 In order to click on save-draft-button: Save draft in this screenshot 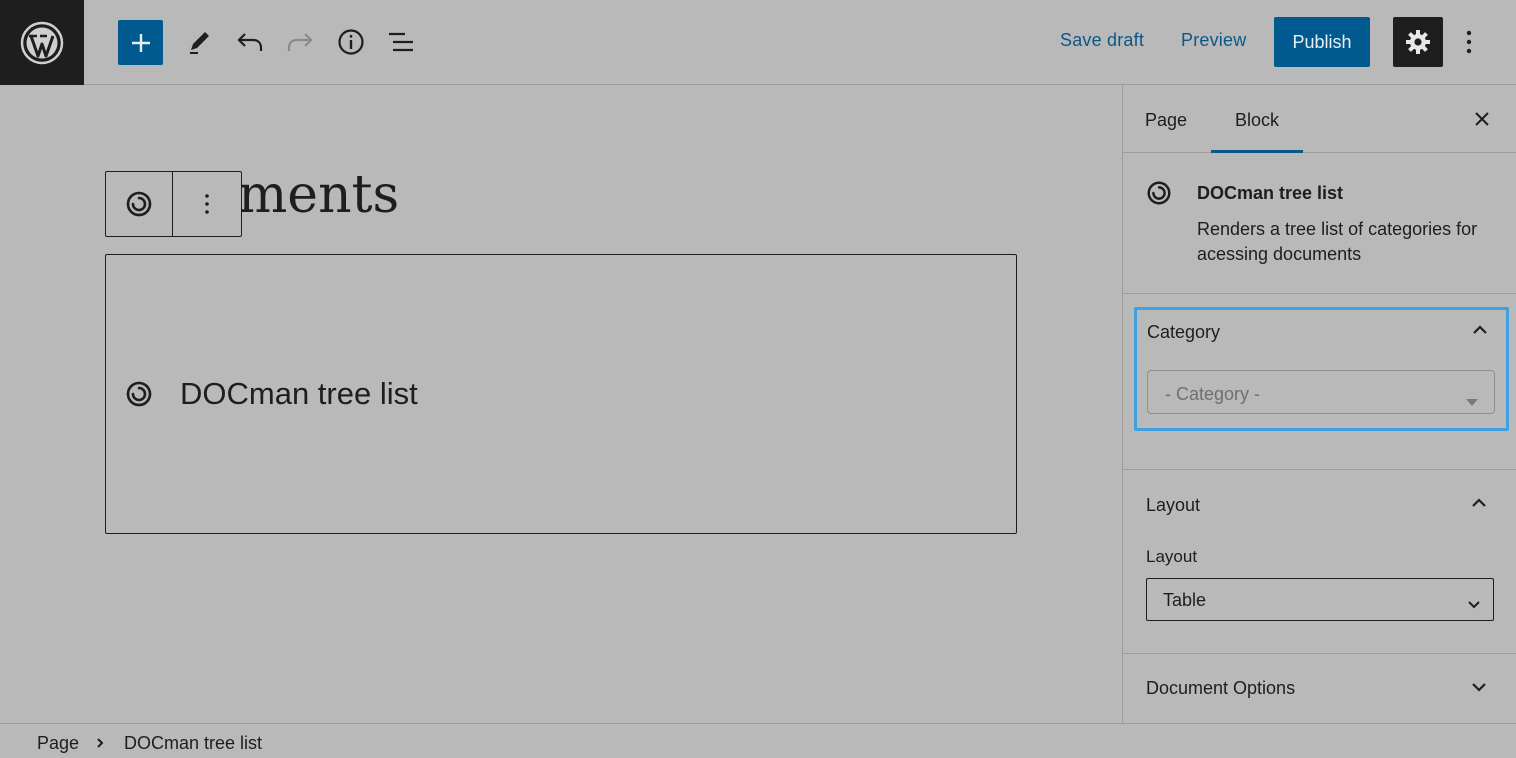, I will do `click(1102, 43)`.